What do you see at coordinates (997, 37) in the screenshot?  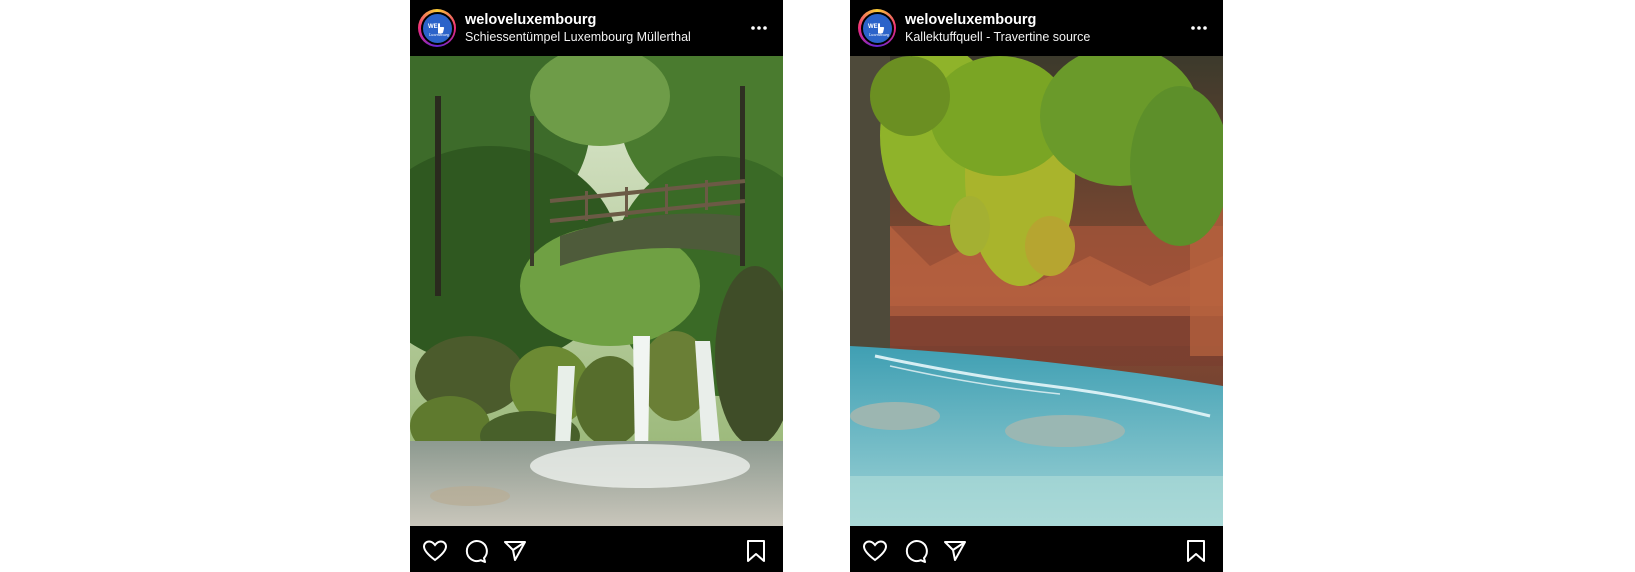 I see `location-tag: Kallektuffquell - Travertine source` at bounding box center [997, 37].